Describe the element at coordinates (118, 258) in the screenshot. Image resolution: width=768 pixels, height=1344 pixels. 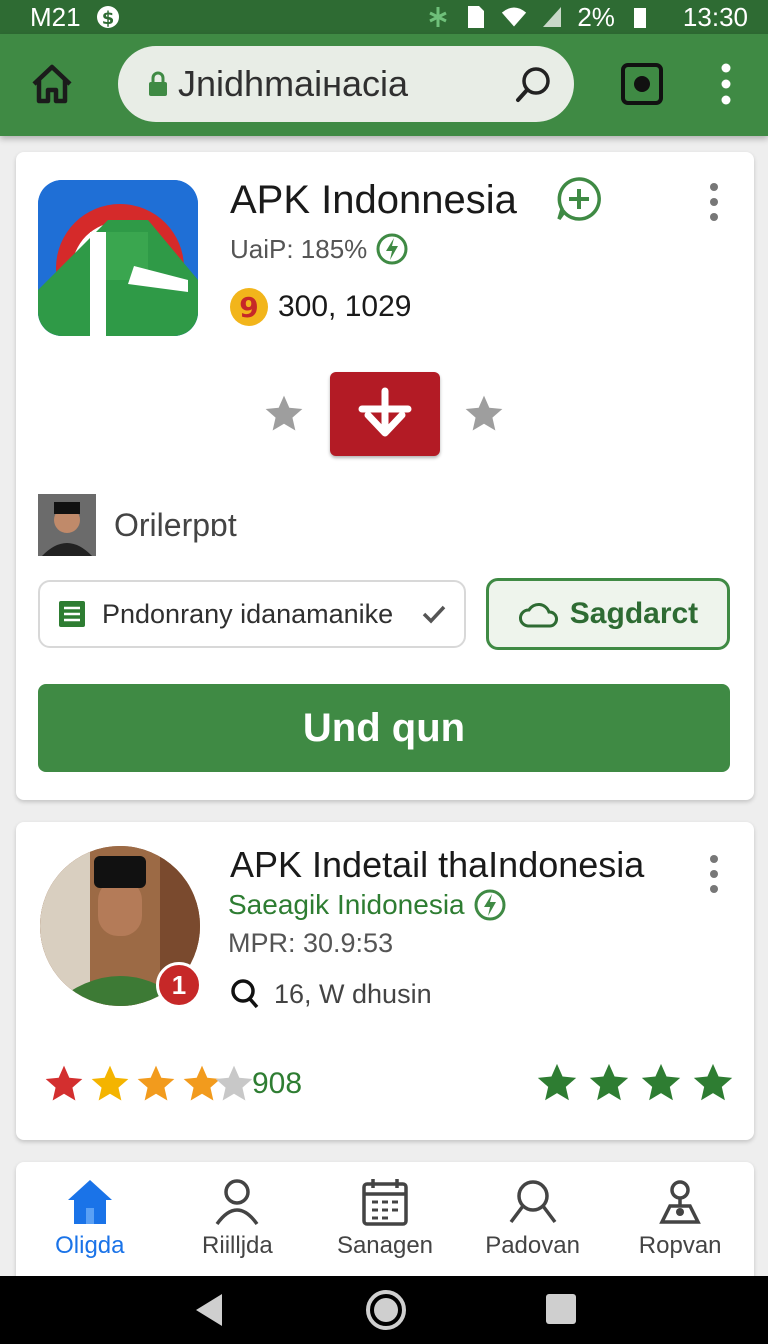
I see `app-logo` at that location.